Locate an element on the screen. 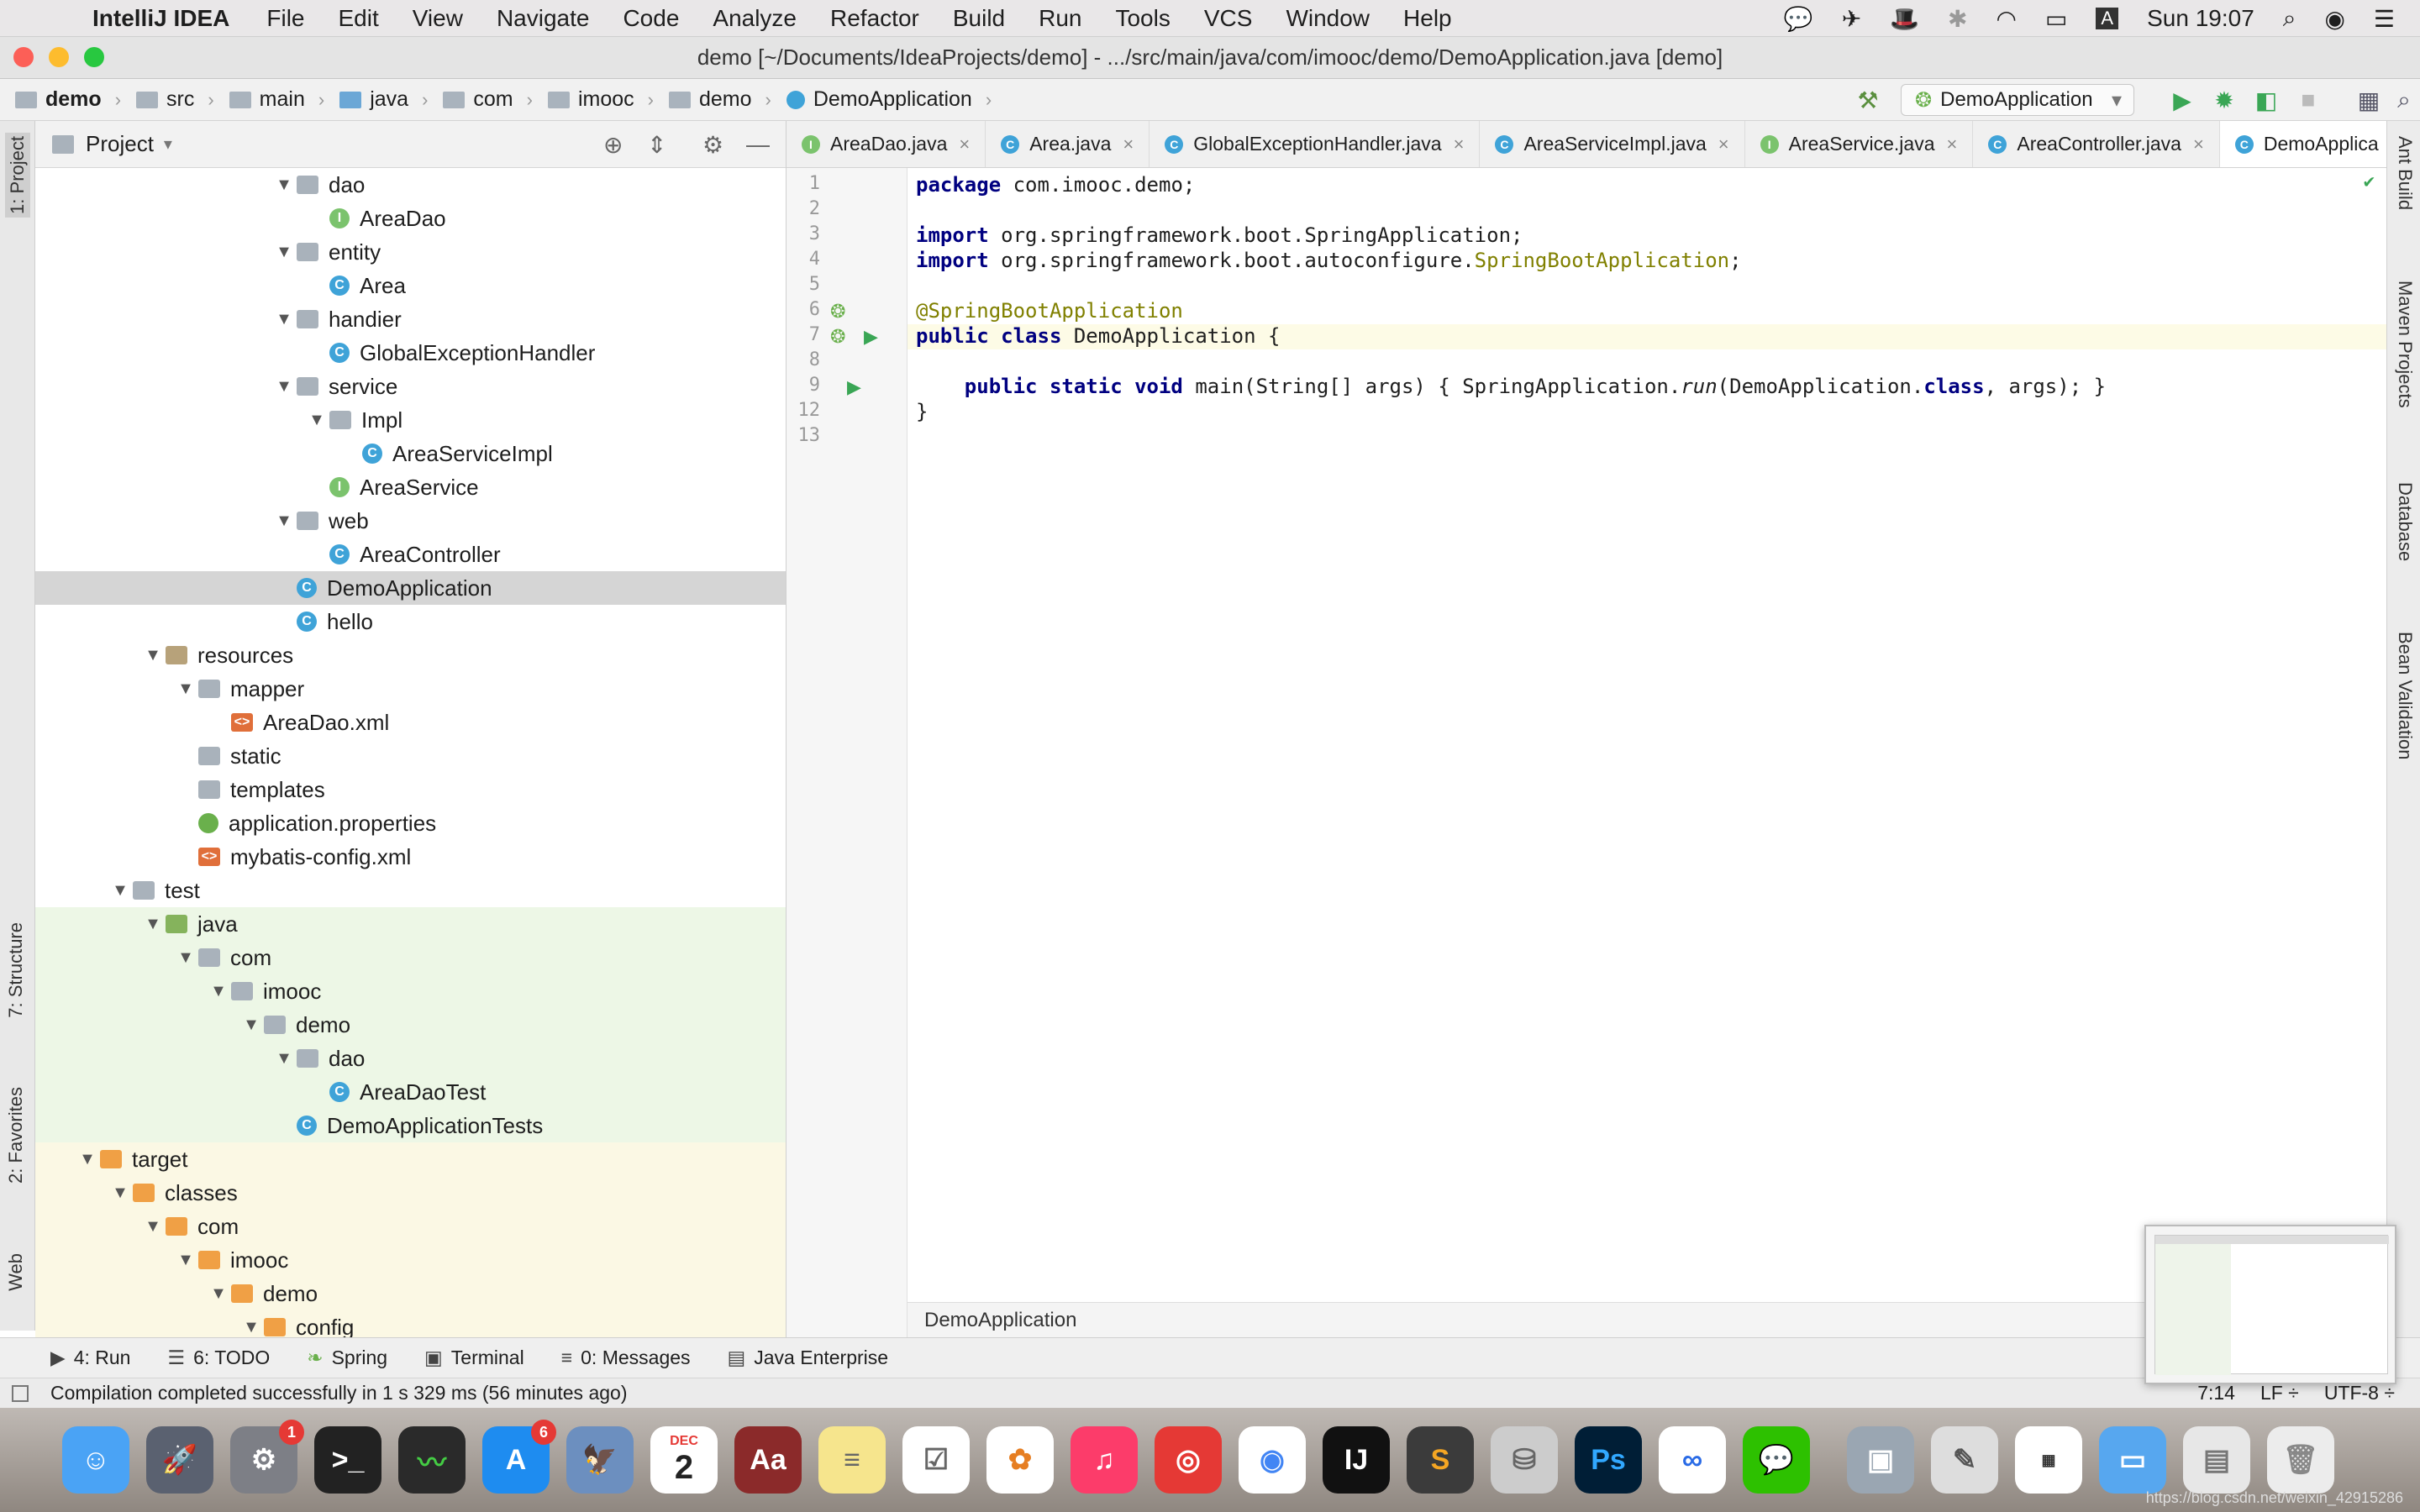  caret-position: 7:14 is located at coordinates (2216, 1393).